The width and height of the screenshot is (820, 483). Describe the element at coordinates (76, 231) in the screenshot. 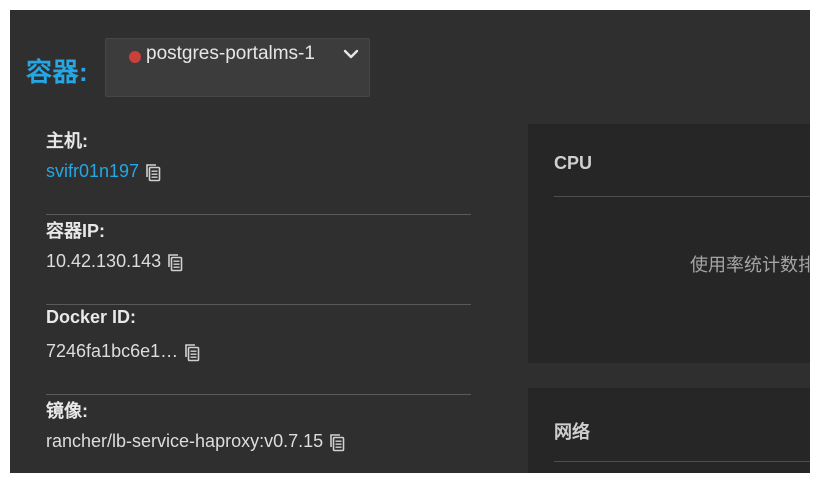

I see `container-ip-label: 容器IP:` at that location.